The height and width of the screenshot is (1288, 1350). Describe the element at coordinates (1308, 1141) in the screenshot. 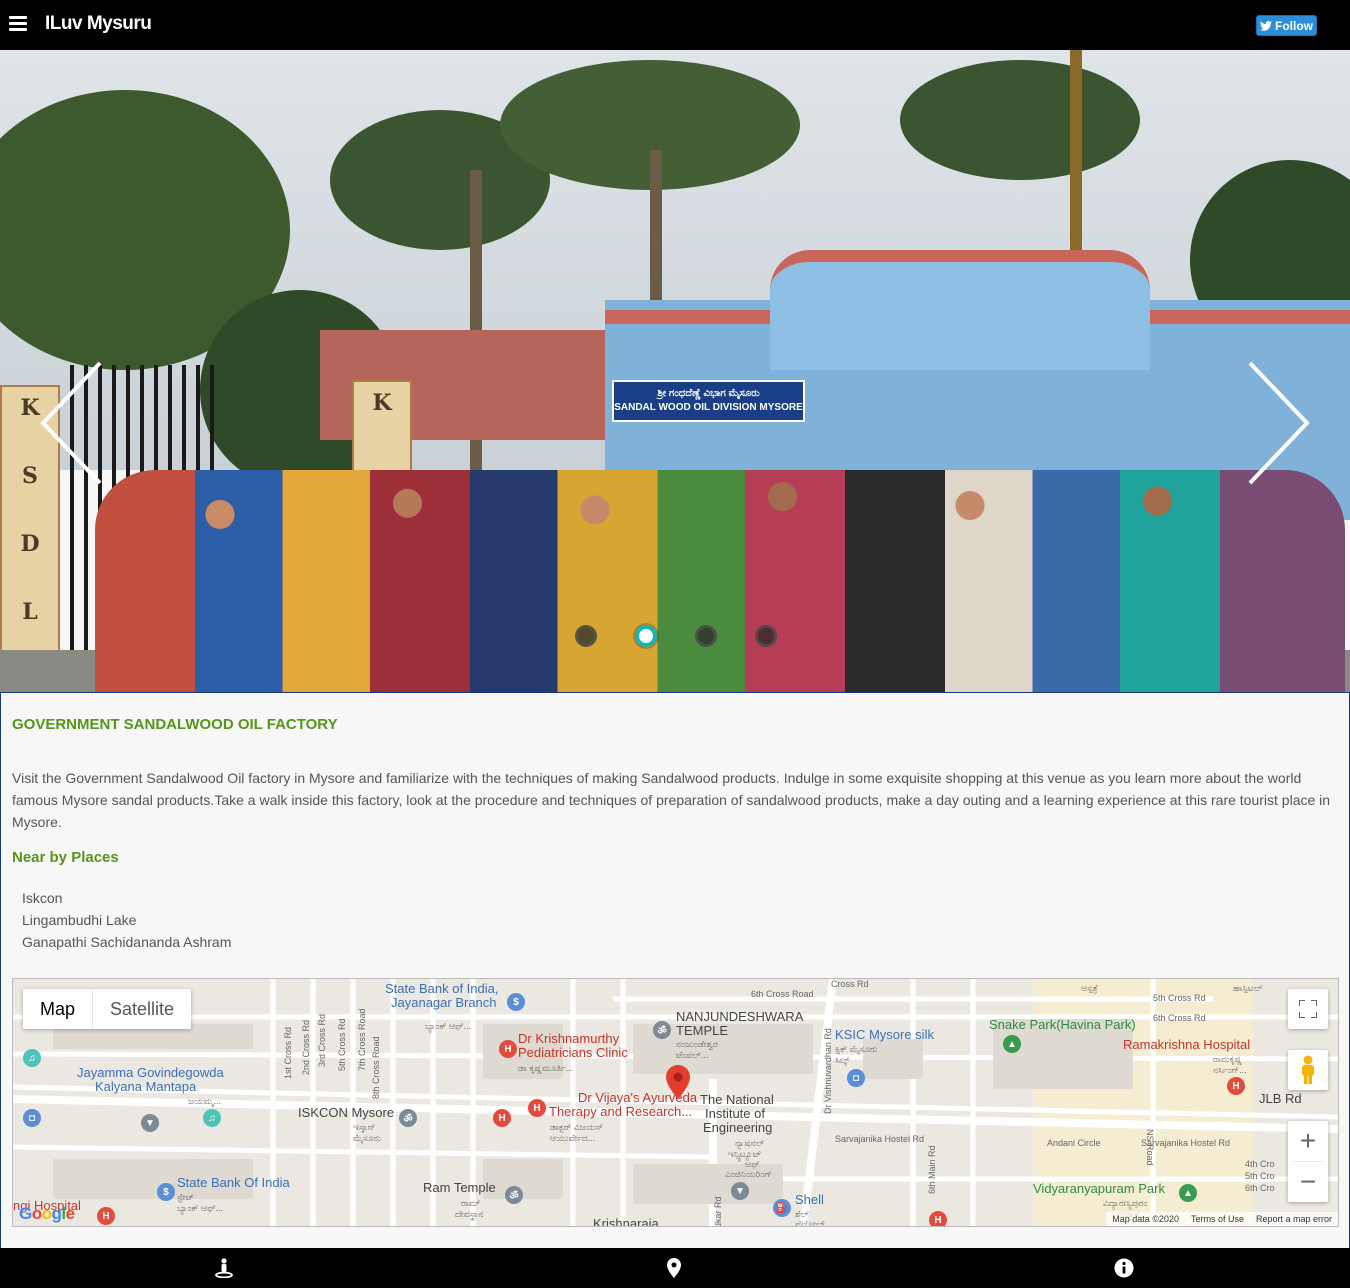

I see `zoom-in-button: +` at that location.